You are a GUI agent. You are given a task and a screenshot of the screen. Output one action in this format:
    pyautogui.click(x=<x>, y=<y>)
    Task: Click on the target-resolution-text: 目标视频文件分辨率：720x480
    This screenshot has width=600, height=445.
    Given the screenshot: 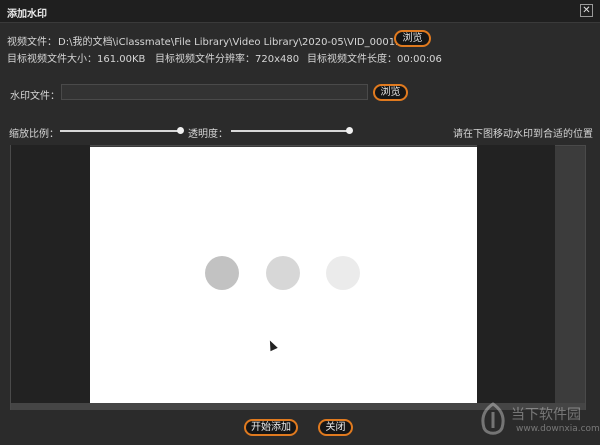 What is the action you would take?
    pyautogui.click(x=227, y=59)
    